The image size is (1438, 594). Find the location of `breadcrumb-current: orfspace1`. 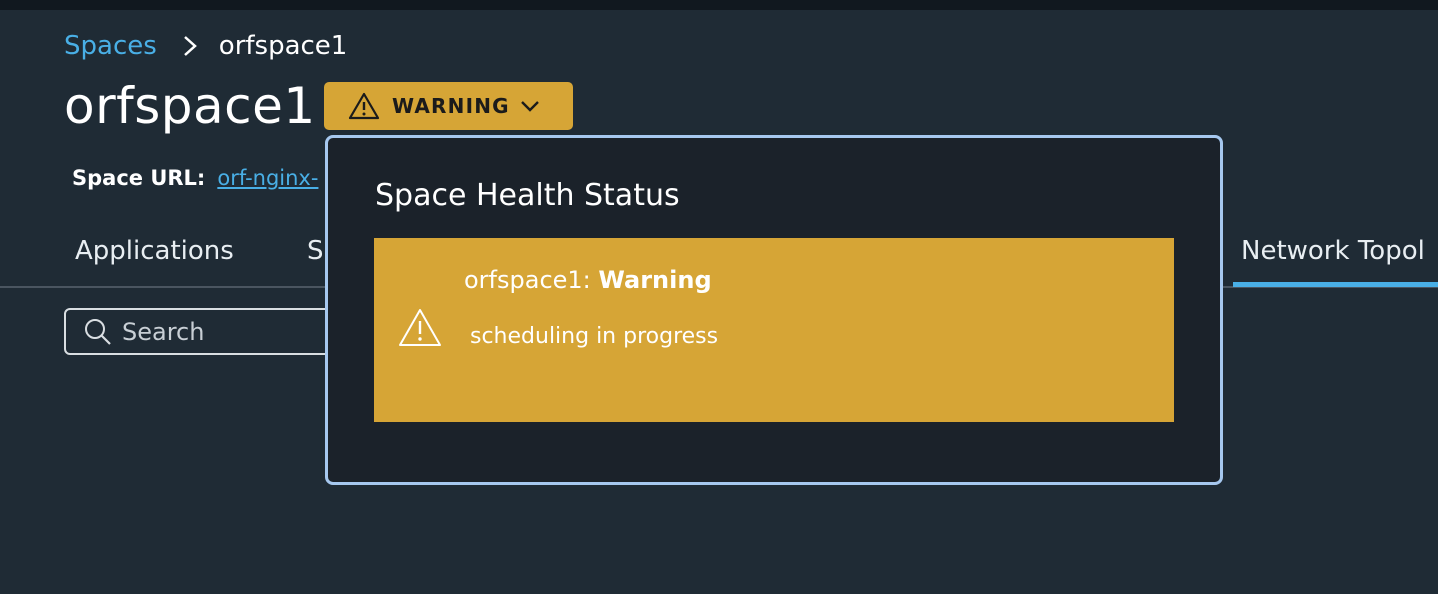

breadcrumb-current: orfspace1 is located at coordinates (283, 46).